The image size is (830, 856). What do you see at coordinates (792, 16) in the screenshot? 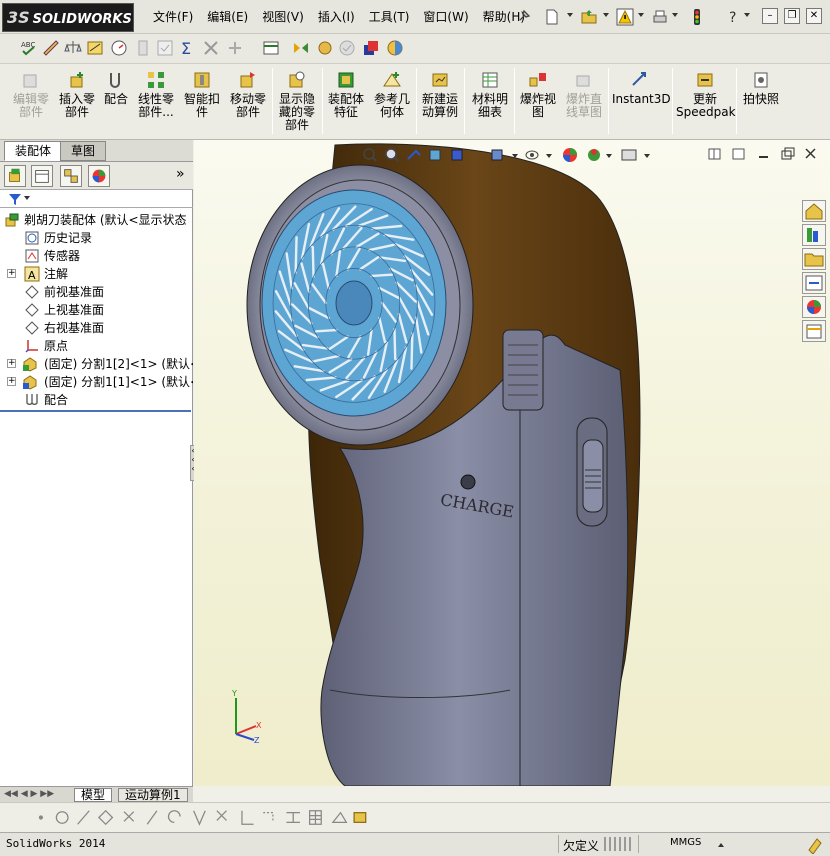
I see `restore-button: ❐` at bounding box center [792, 16].